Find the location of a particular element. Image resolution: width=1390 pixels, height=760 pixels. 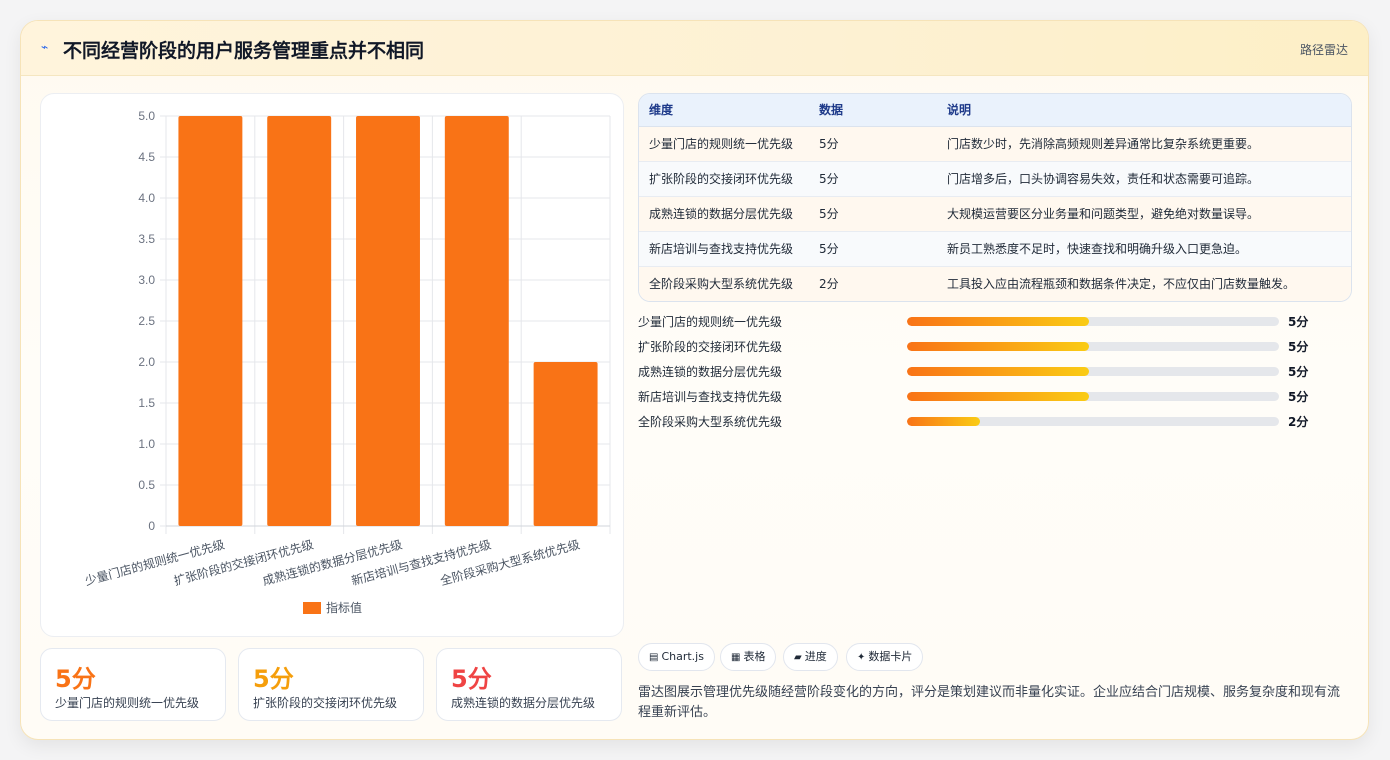

progress-label: 新店培训与查找支持优先级 is located at coordinates (710, 397).